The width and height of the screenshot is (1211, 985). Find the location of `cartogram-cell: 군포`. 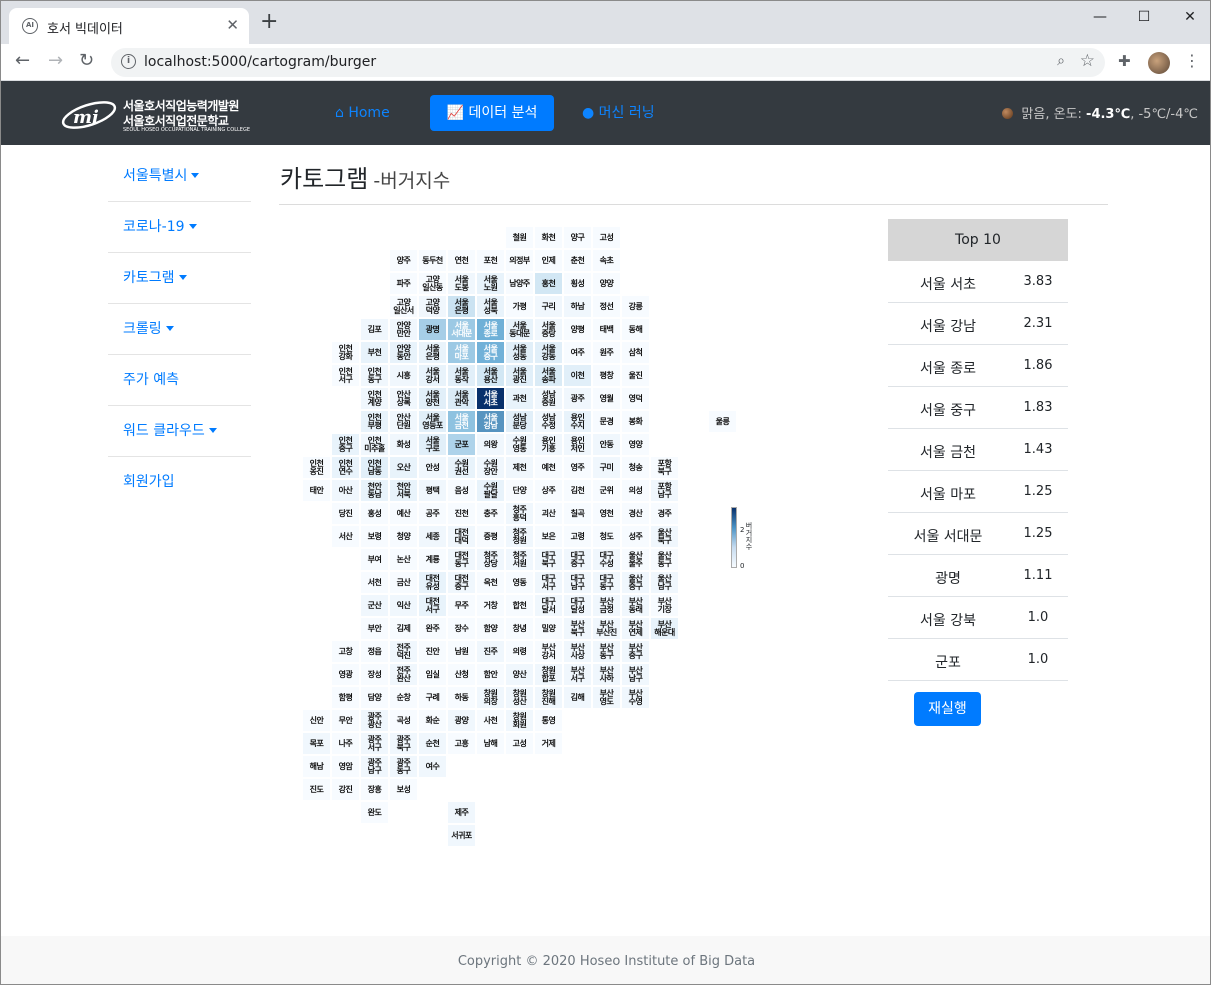

cartogram-cell: 군포 is located at coordinates (461, 444).